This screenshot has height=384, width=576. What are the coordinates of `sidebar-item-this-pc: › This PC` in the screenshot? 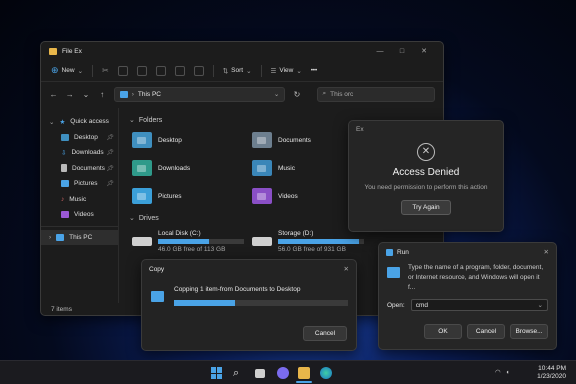 It's located at (79, 237).